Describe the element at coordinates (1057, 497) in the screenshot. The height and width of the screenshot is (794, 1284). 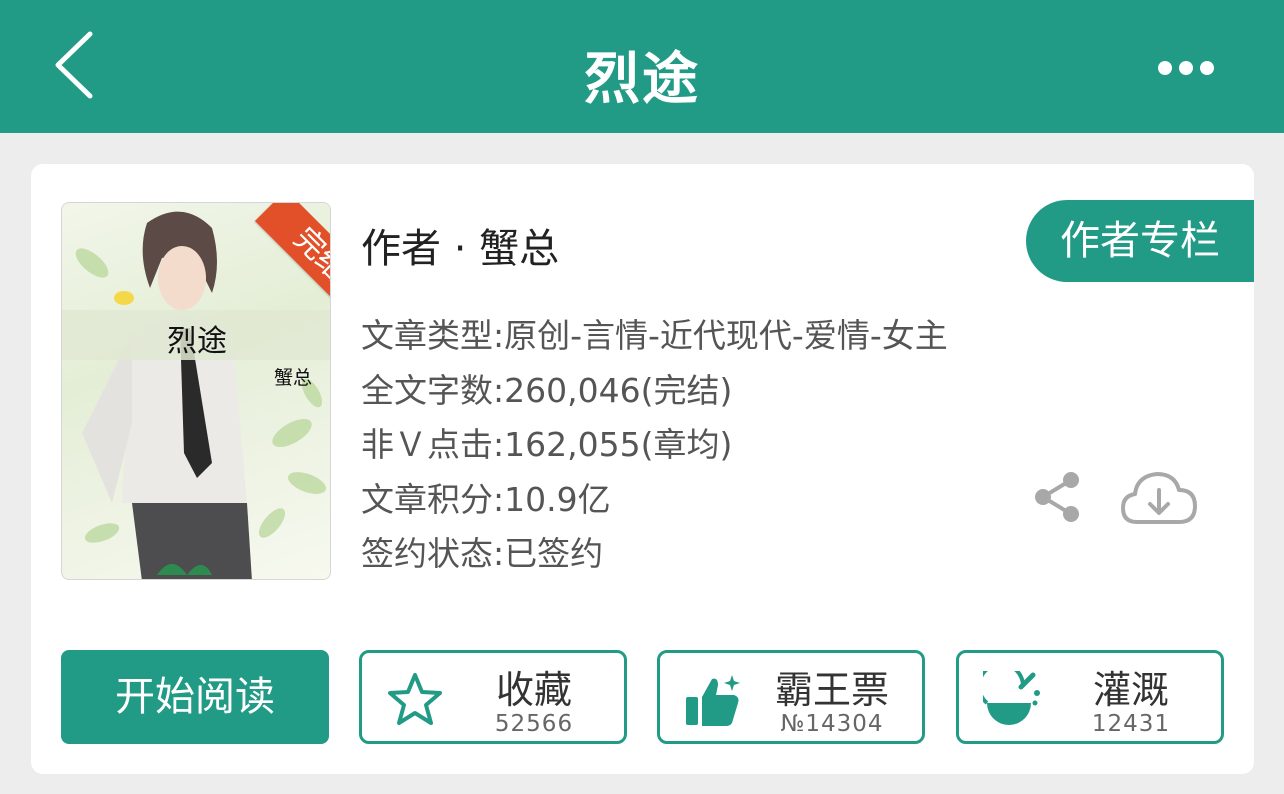
I see `share-icon` at that location.